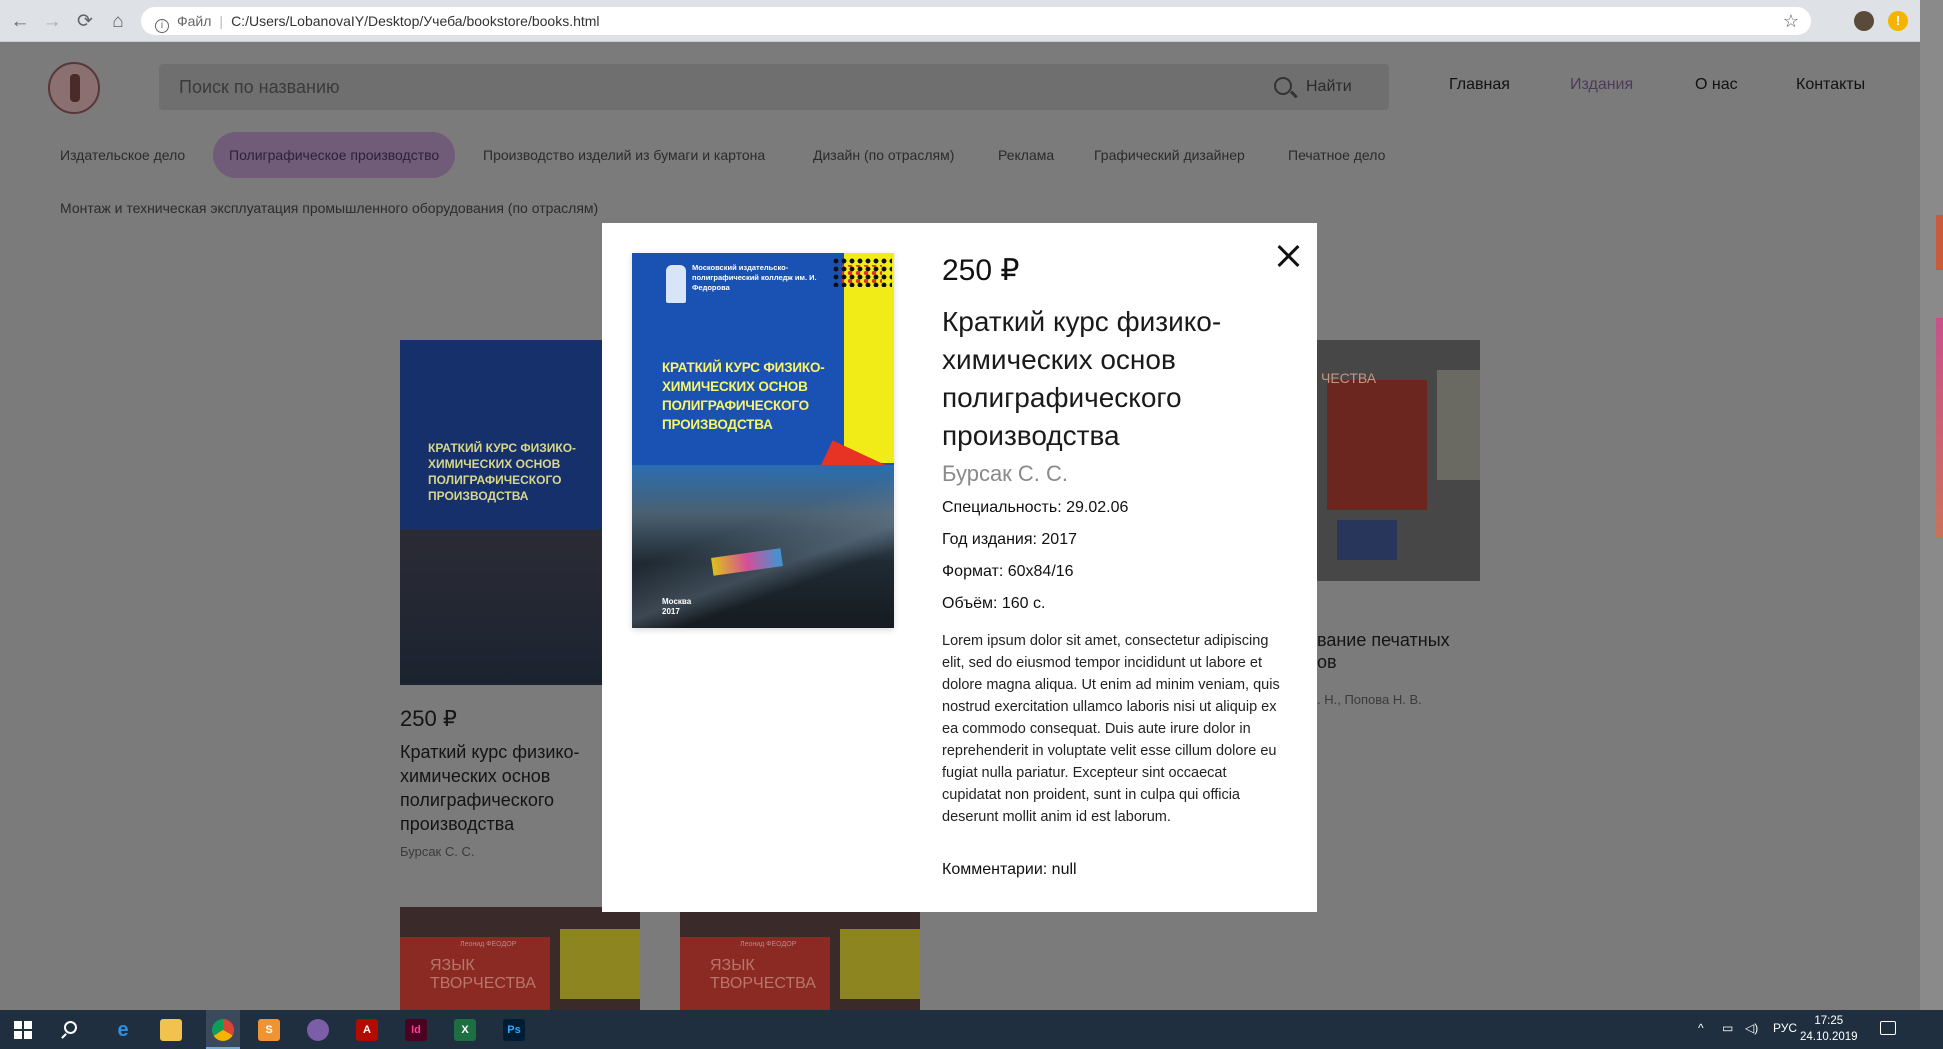  What do you see at coordinates (223, 1030) in the screenshot?
I see `chrome-icon` at bounding box center [223, 1030].